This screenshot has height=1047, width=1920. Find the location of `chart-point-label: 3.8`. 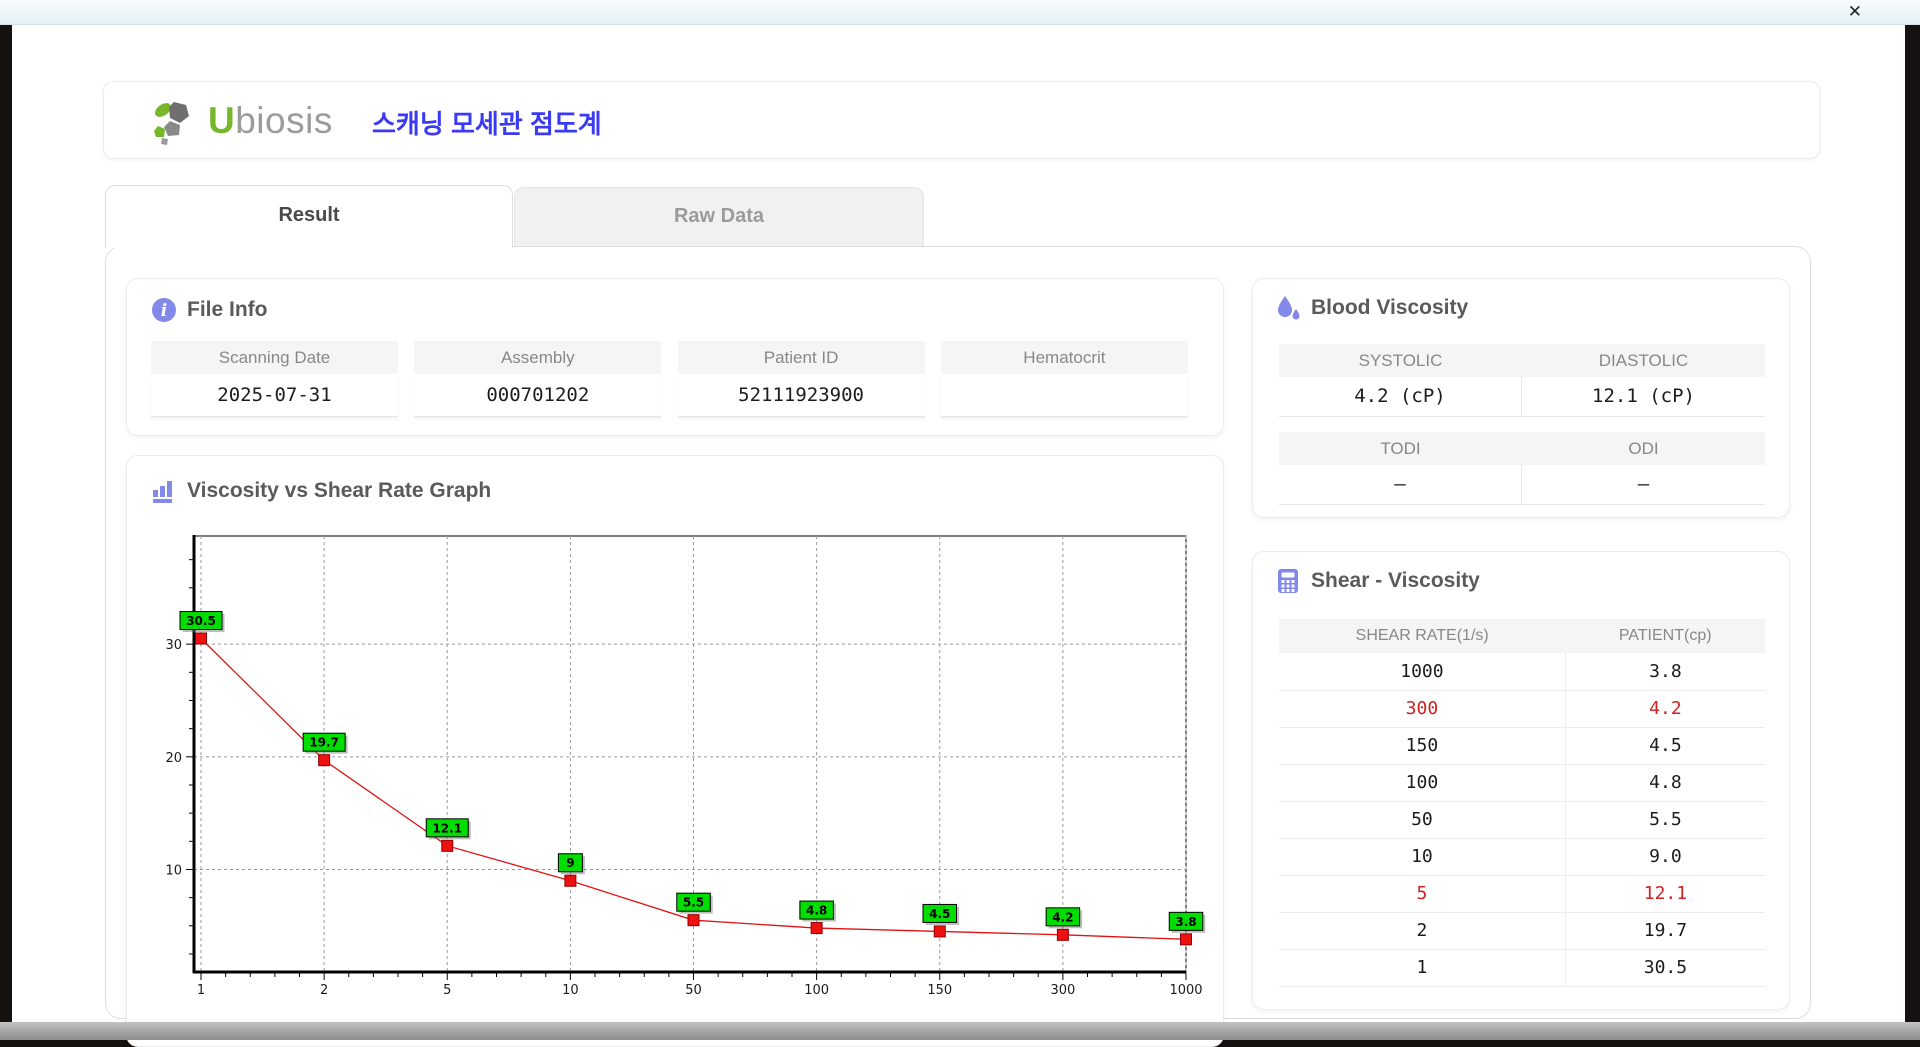

chart-point-label: 3.8 is located at coordinates (1185, 922).